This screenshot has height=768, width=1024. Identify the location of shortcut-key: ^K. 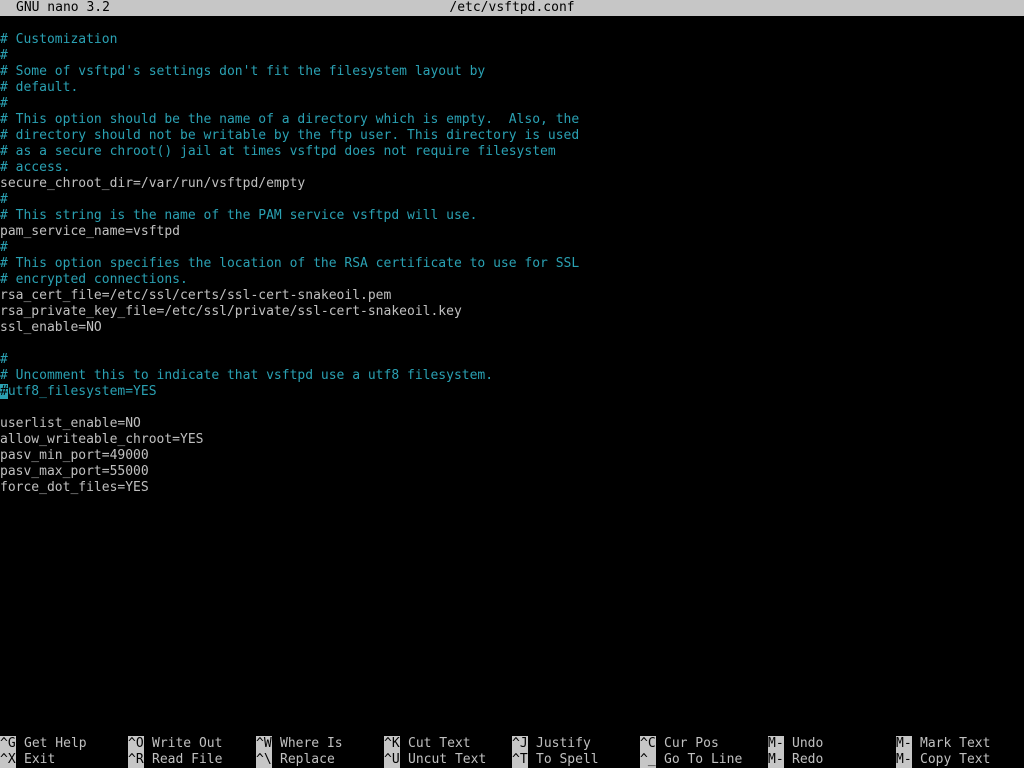
(392, 744).